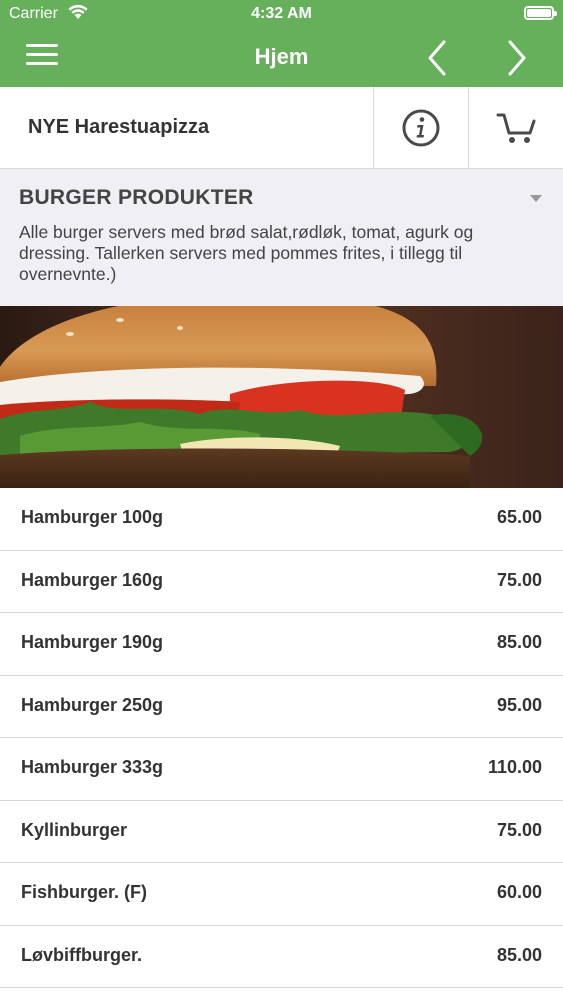 The height and width of the screenshot is (1000, 563). Describe the element at coordinates (540, 13) in the screenshot. I see `battery-icon` at that location.